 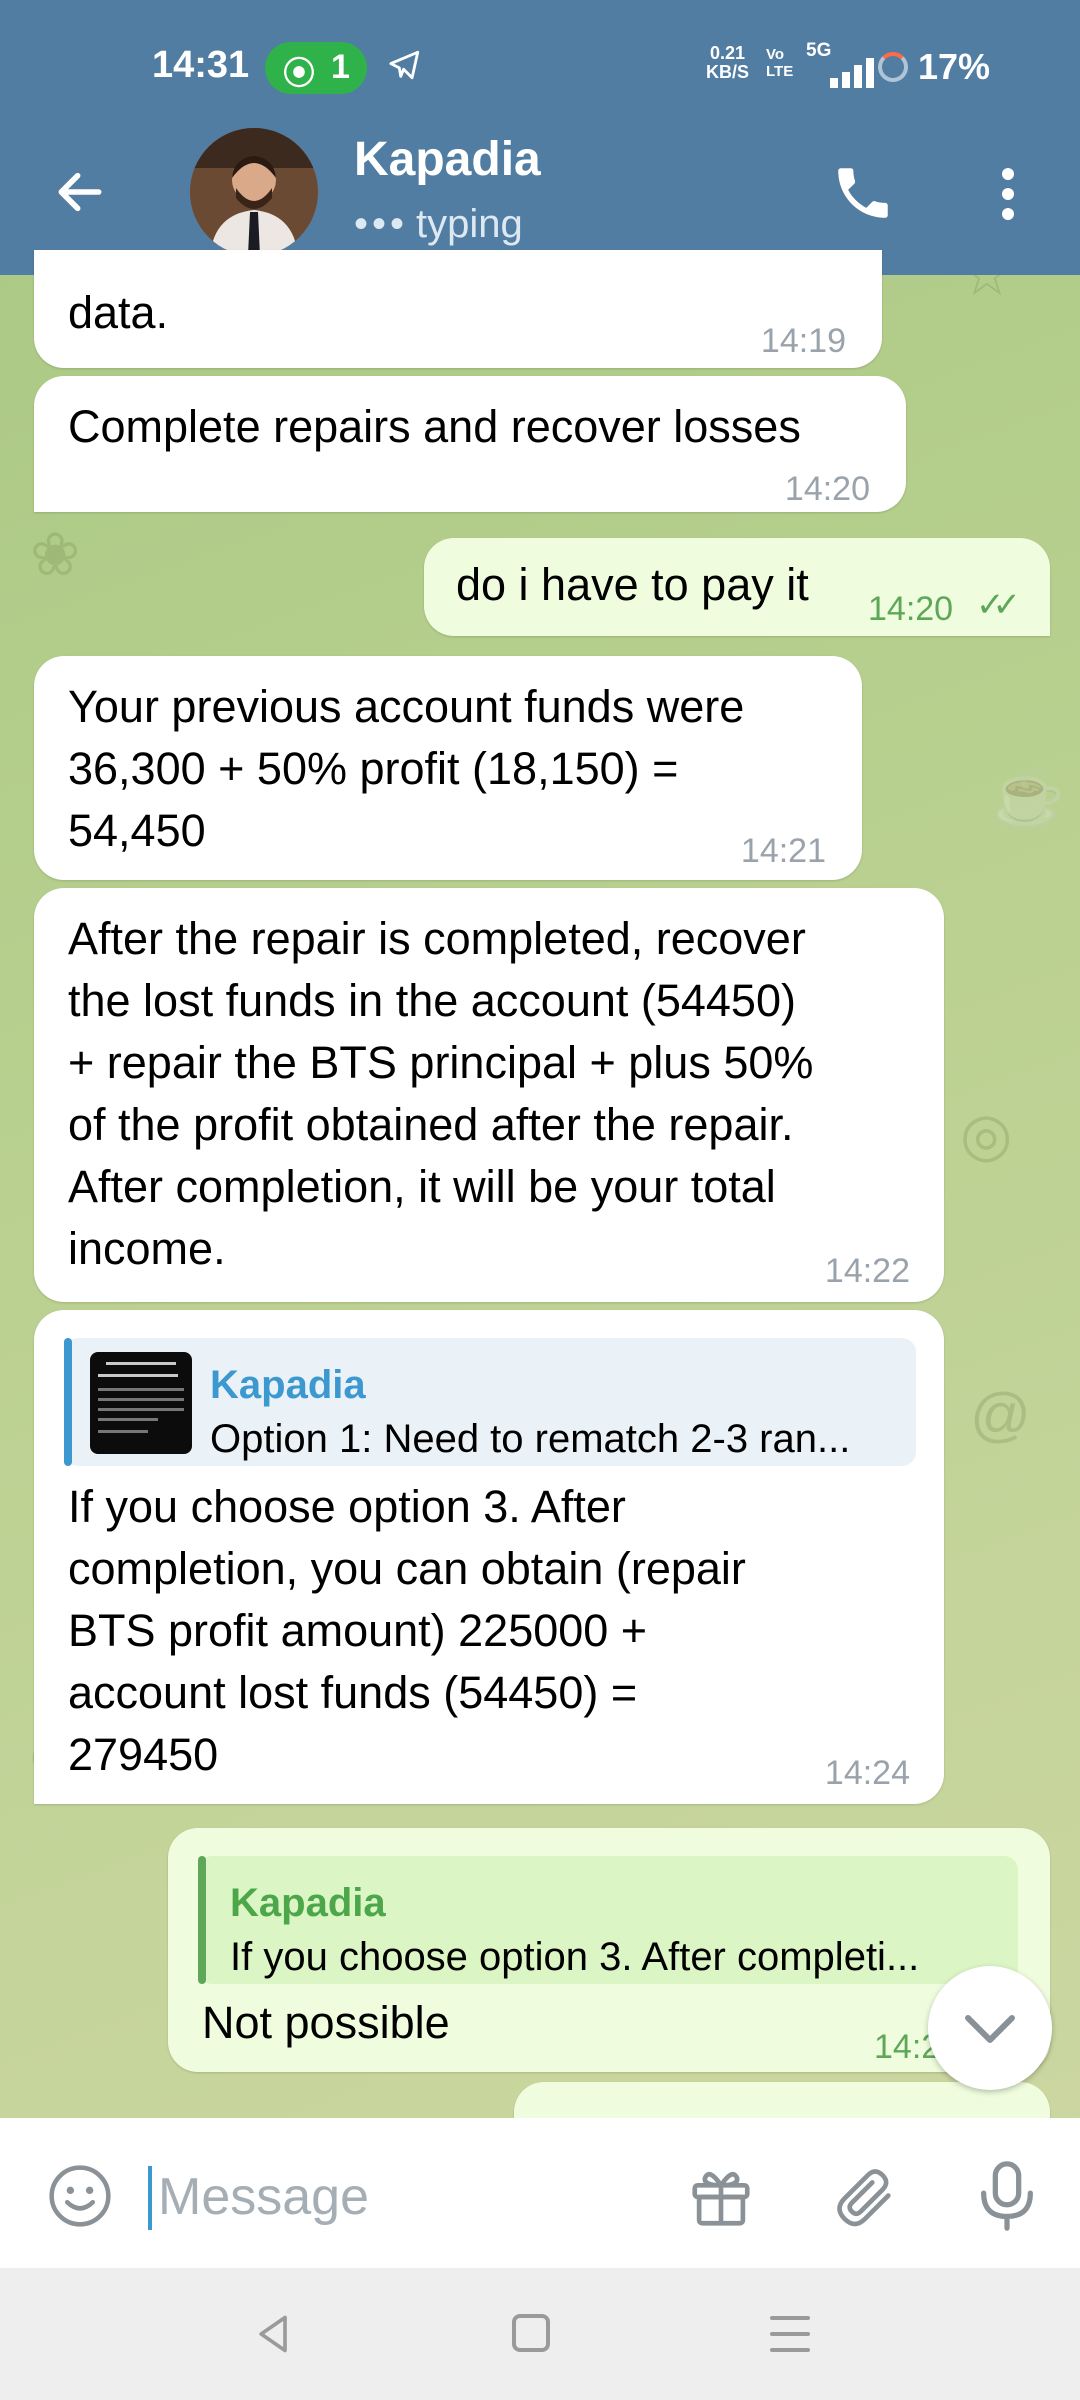 I want to click on reply-thumbnail, so click(x=141, y=1403).